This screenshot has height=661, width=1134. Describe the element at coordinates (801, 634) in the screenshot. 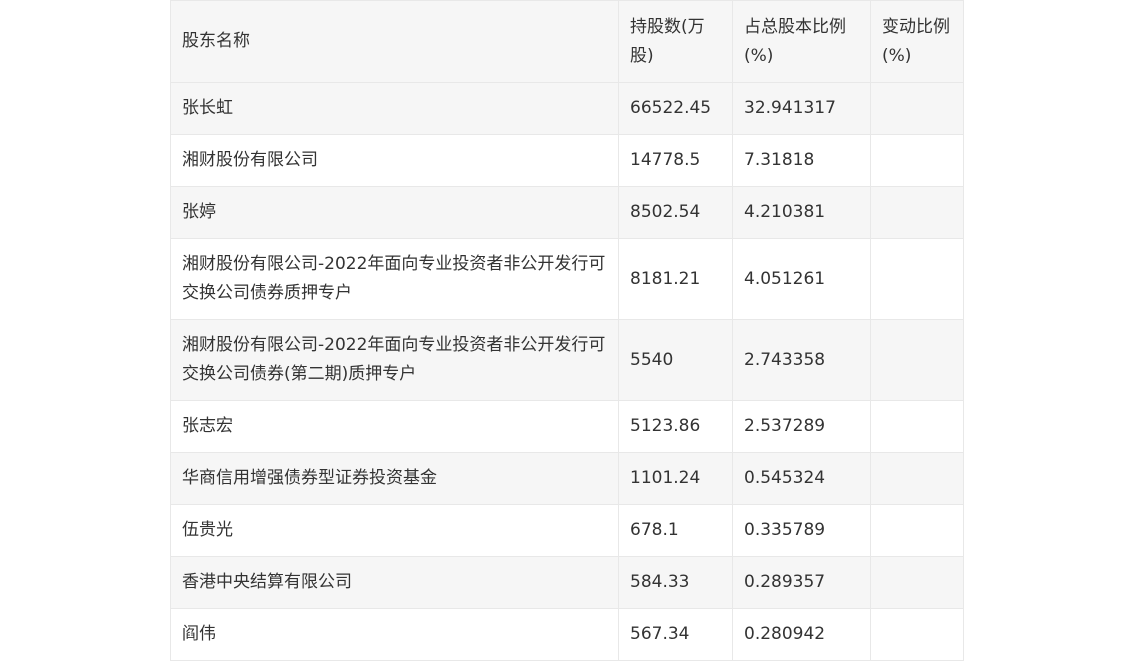

I see `holder-ratio: 0.280942` at that location.